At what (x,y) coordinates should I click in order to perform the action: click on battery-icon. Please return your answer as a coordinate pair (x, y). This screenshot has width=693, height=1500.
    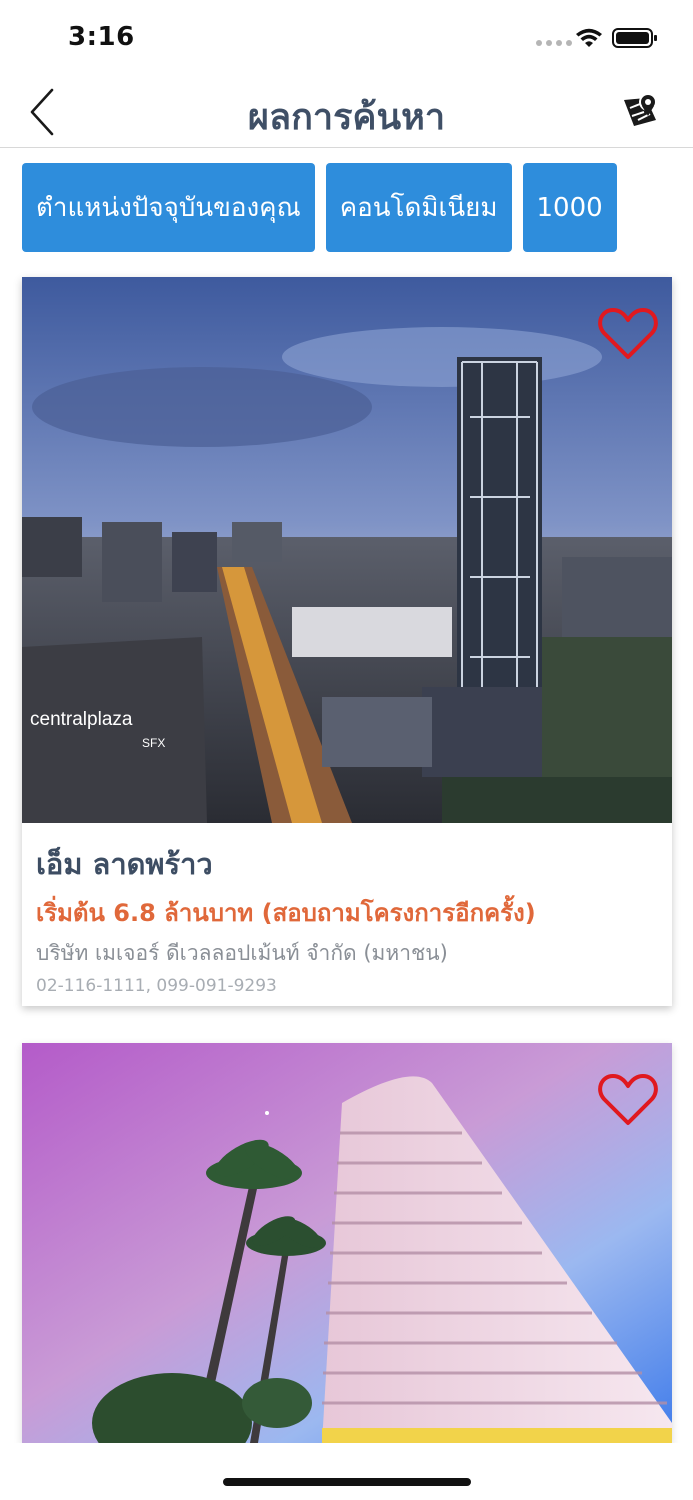
    Looking at the image, I should click on (634, 38).